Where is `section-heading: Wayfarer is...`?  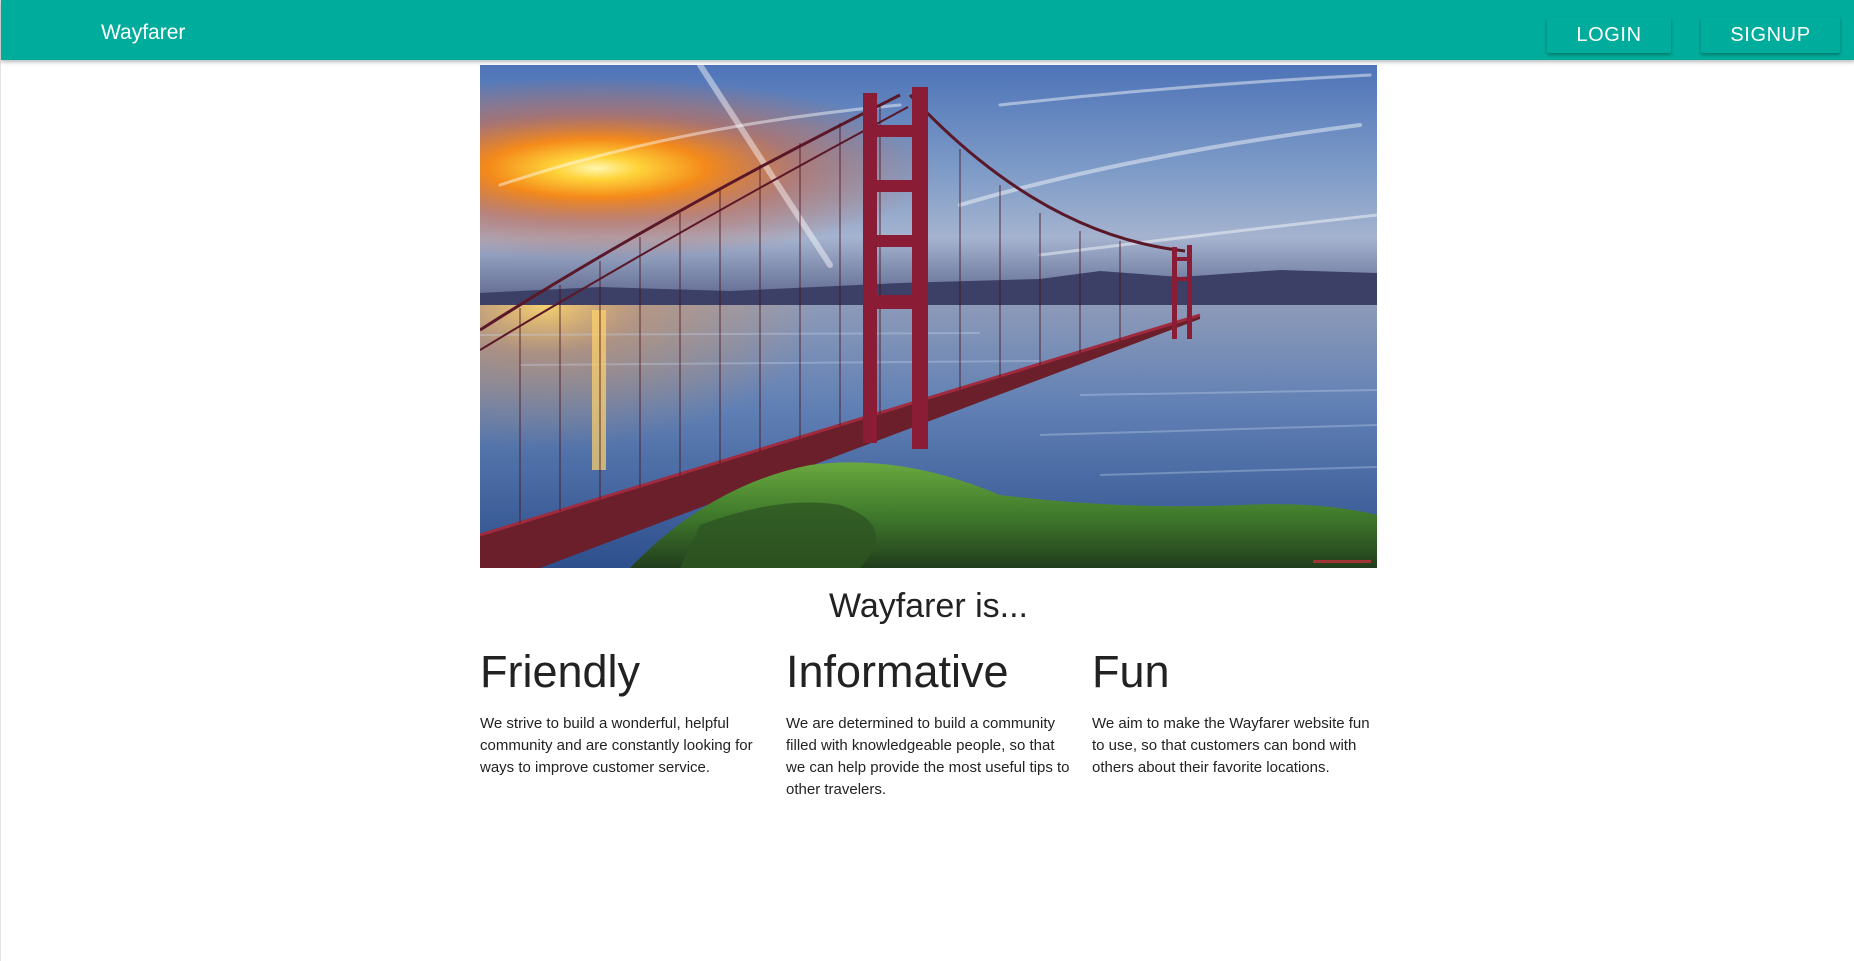
section-heading: Wayfarer is... is located at coordinates (928, 606).